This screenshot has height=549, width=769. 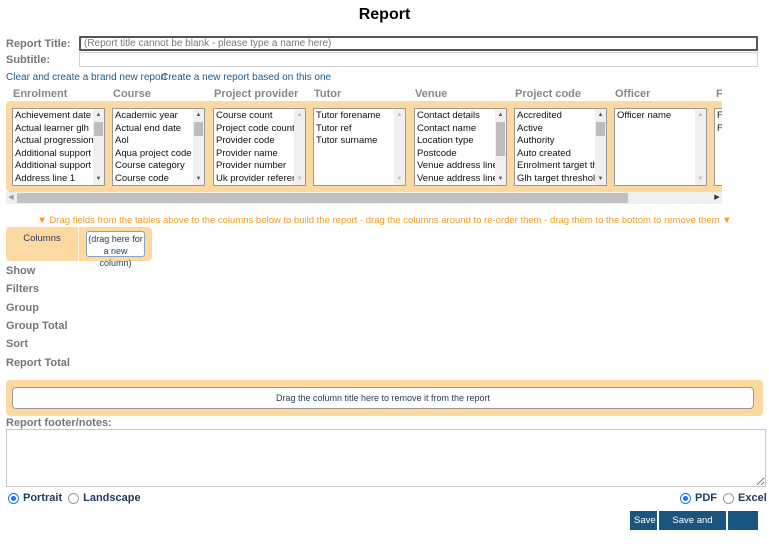 What do you see at coordinates (254, 116) in the screenshot?
I see `field-item: Course count` at bounding box center [254, 116].